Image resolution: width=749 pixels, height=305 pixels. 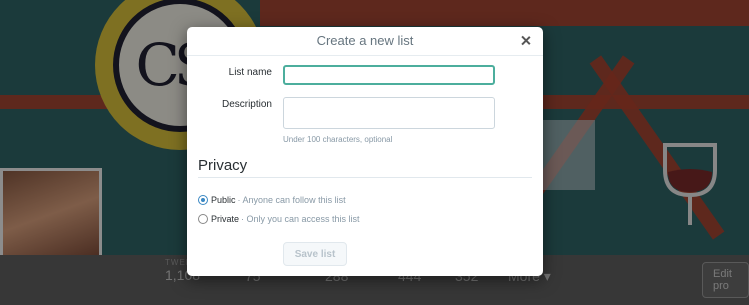 I want to click on radio-button-public, so click(x=203, y=200).